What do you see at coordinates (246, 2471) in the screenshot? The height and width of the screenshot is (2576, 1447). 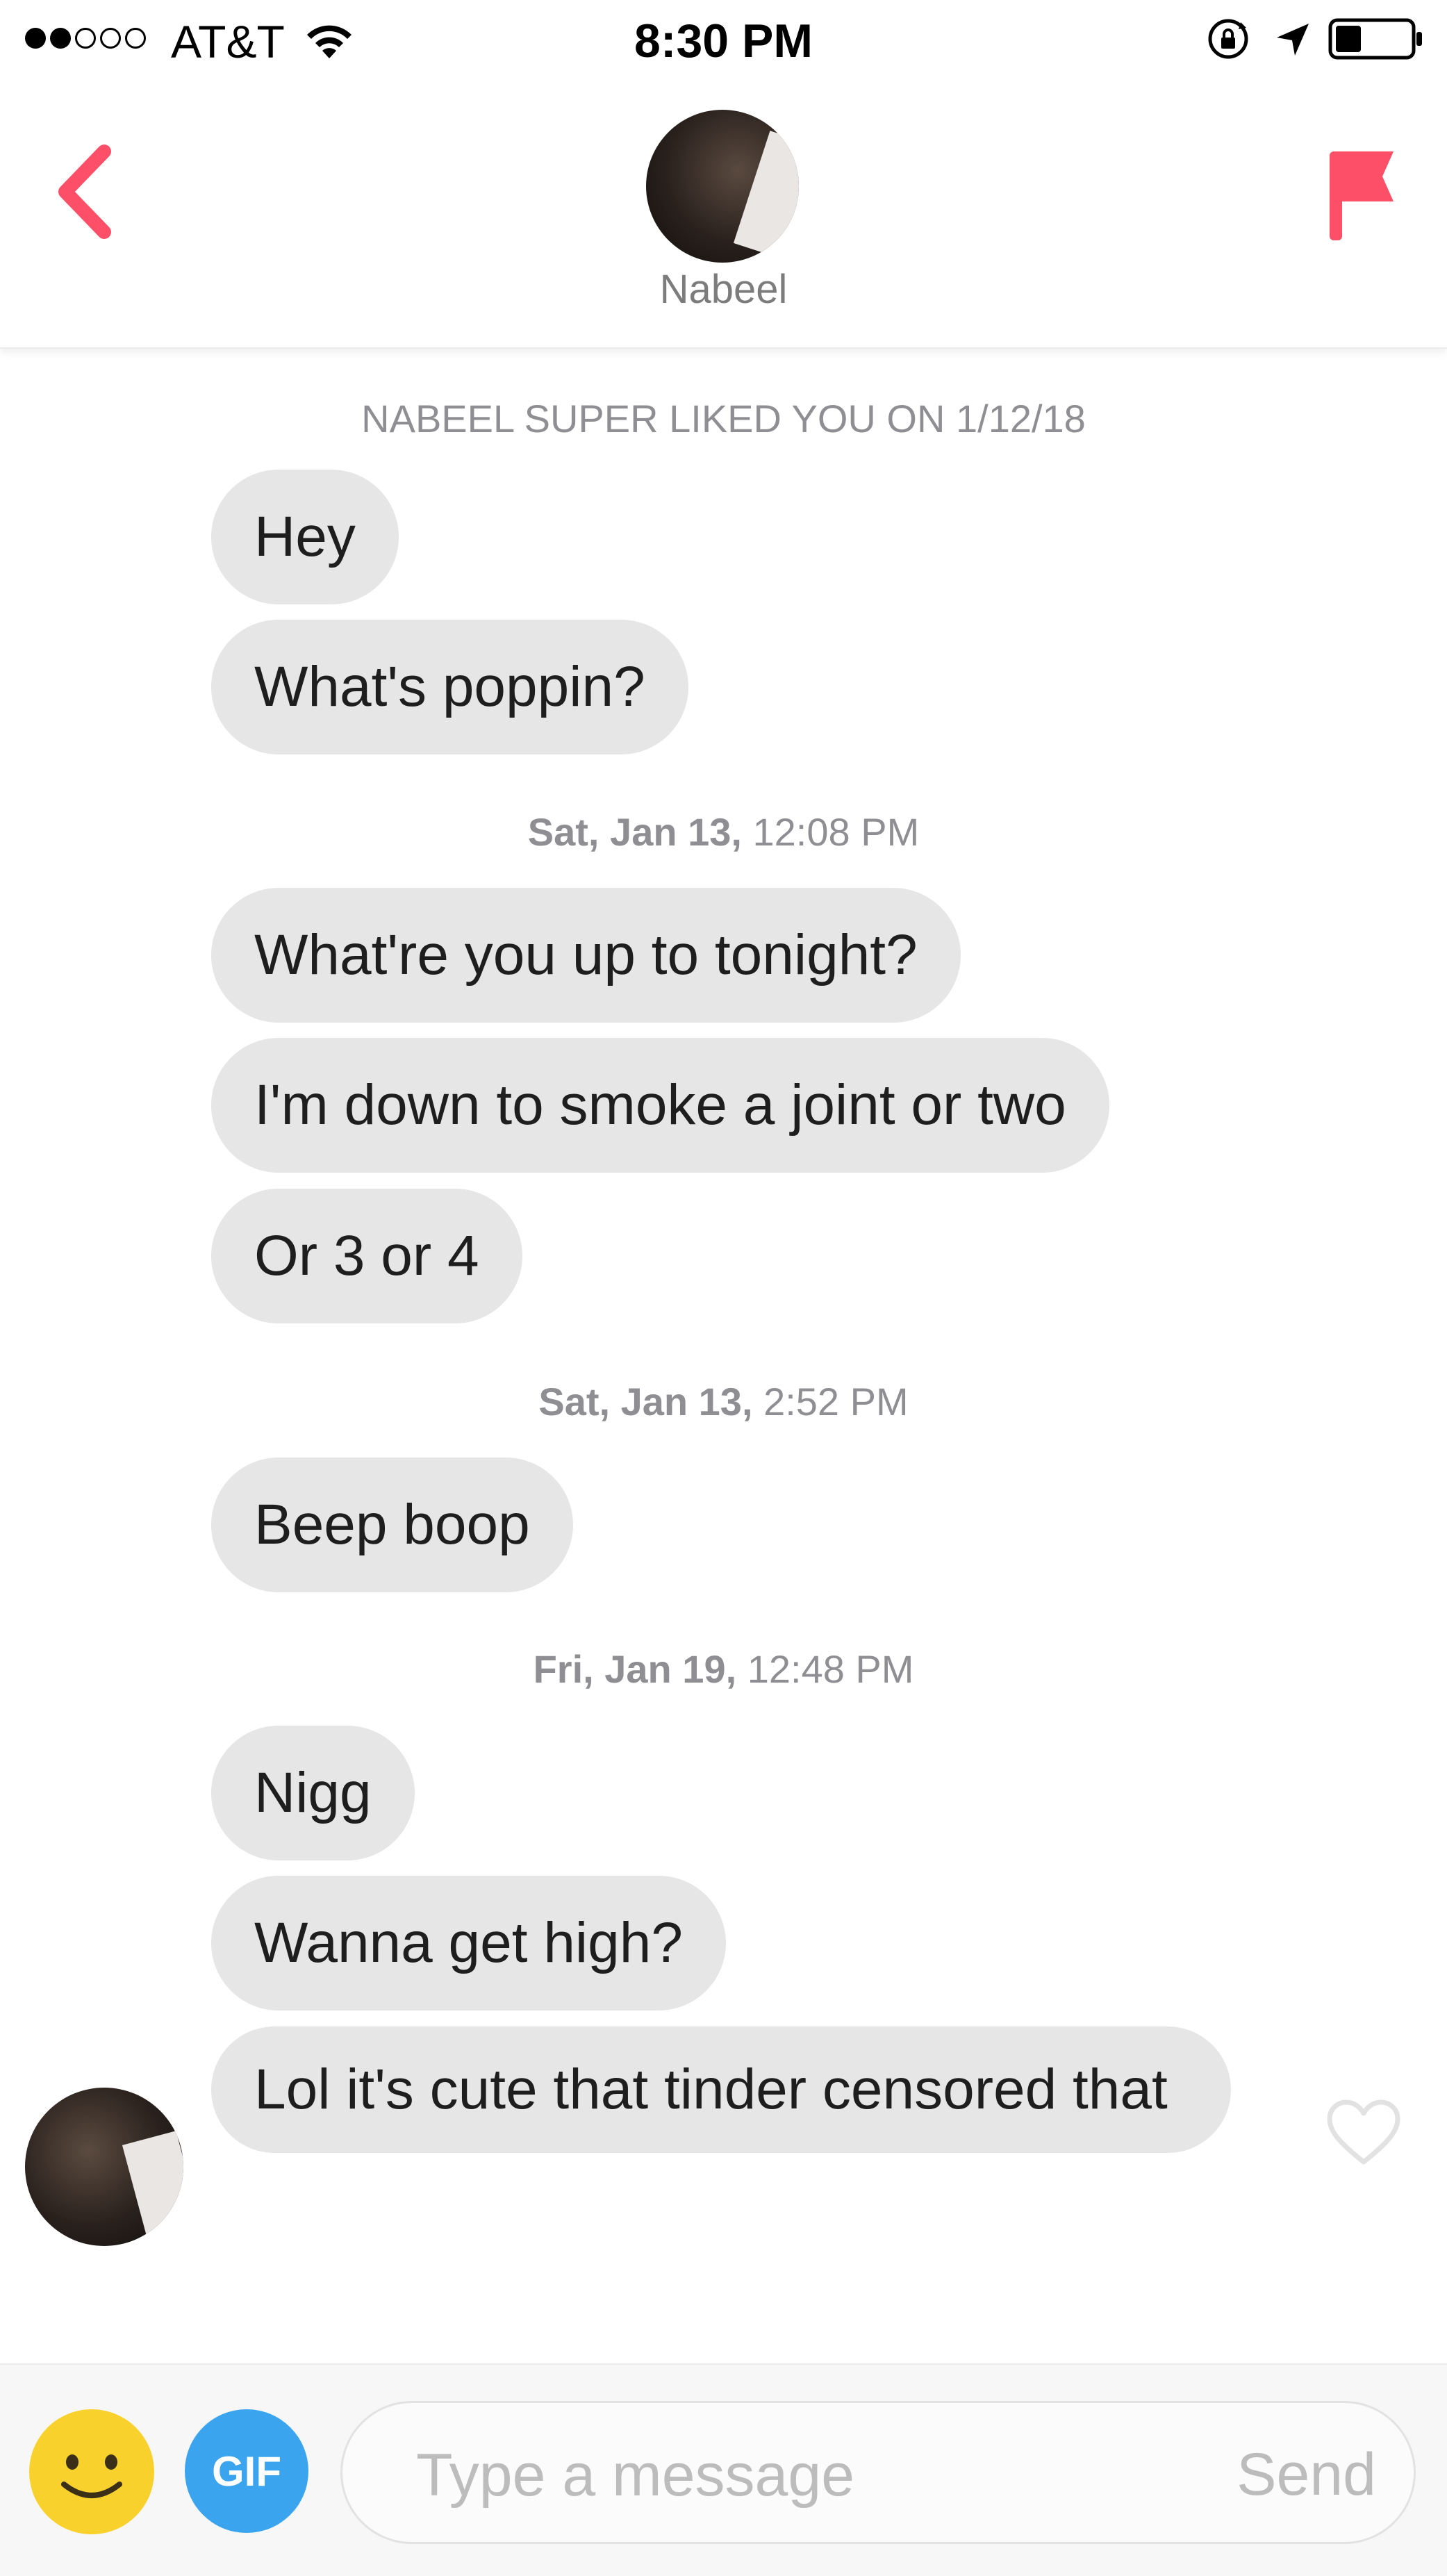 I see `gif-button: GIF` at bounding box center [246, 2471].